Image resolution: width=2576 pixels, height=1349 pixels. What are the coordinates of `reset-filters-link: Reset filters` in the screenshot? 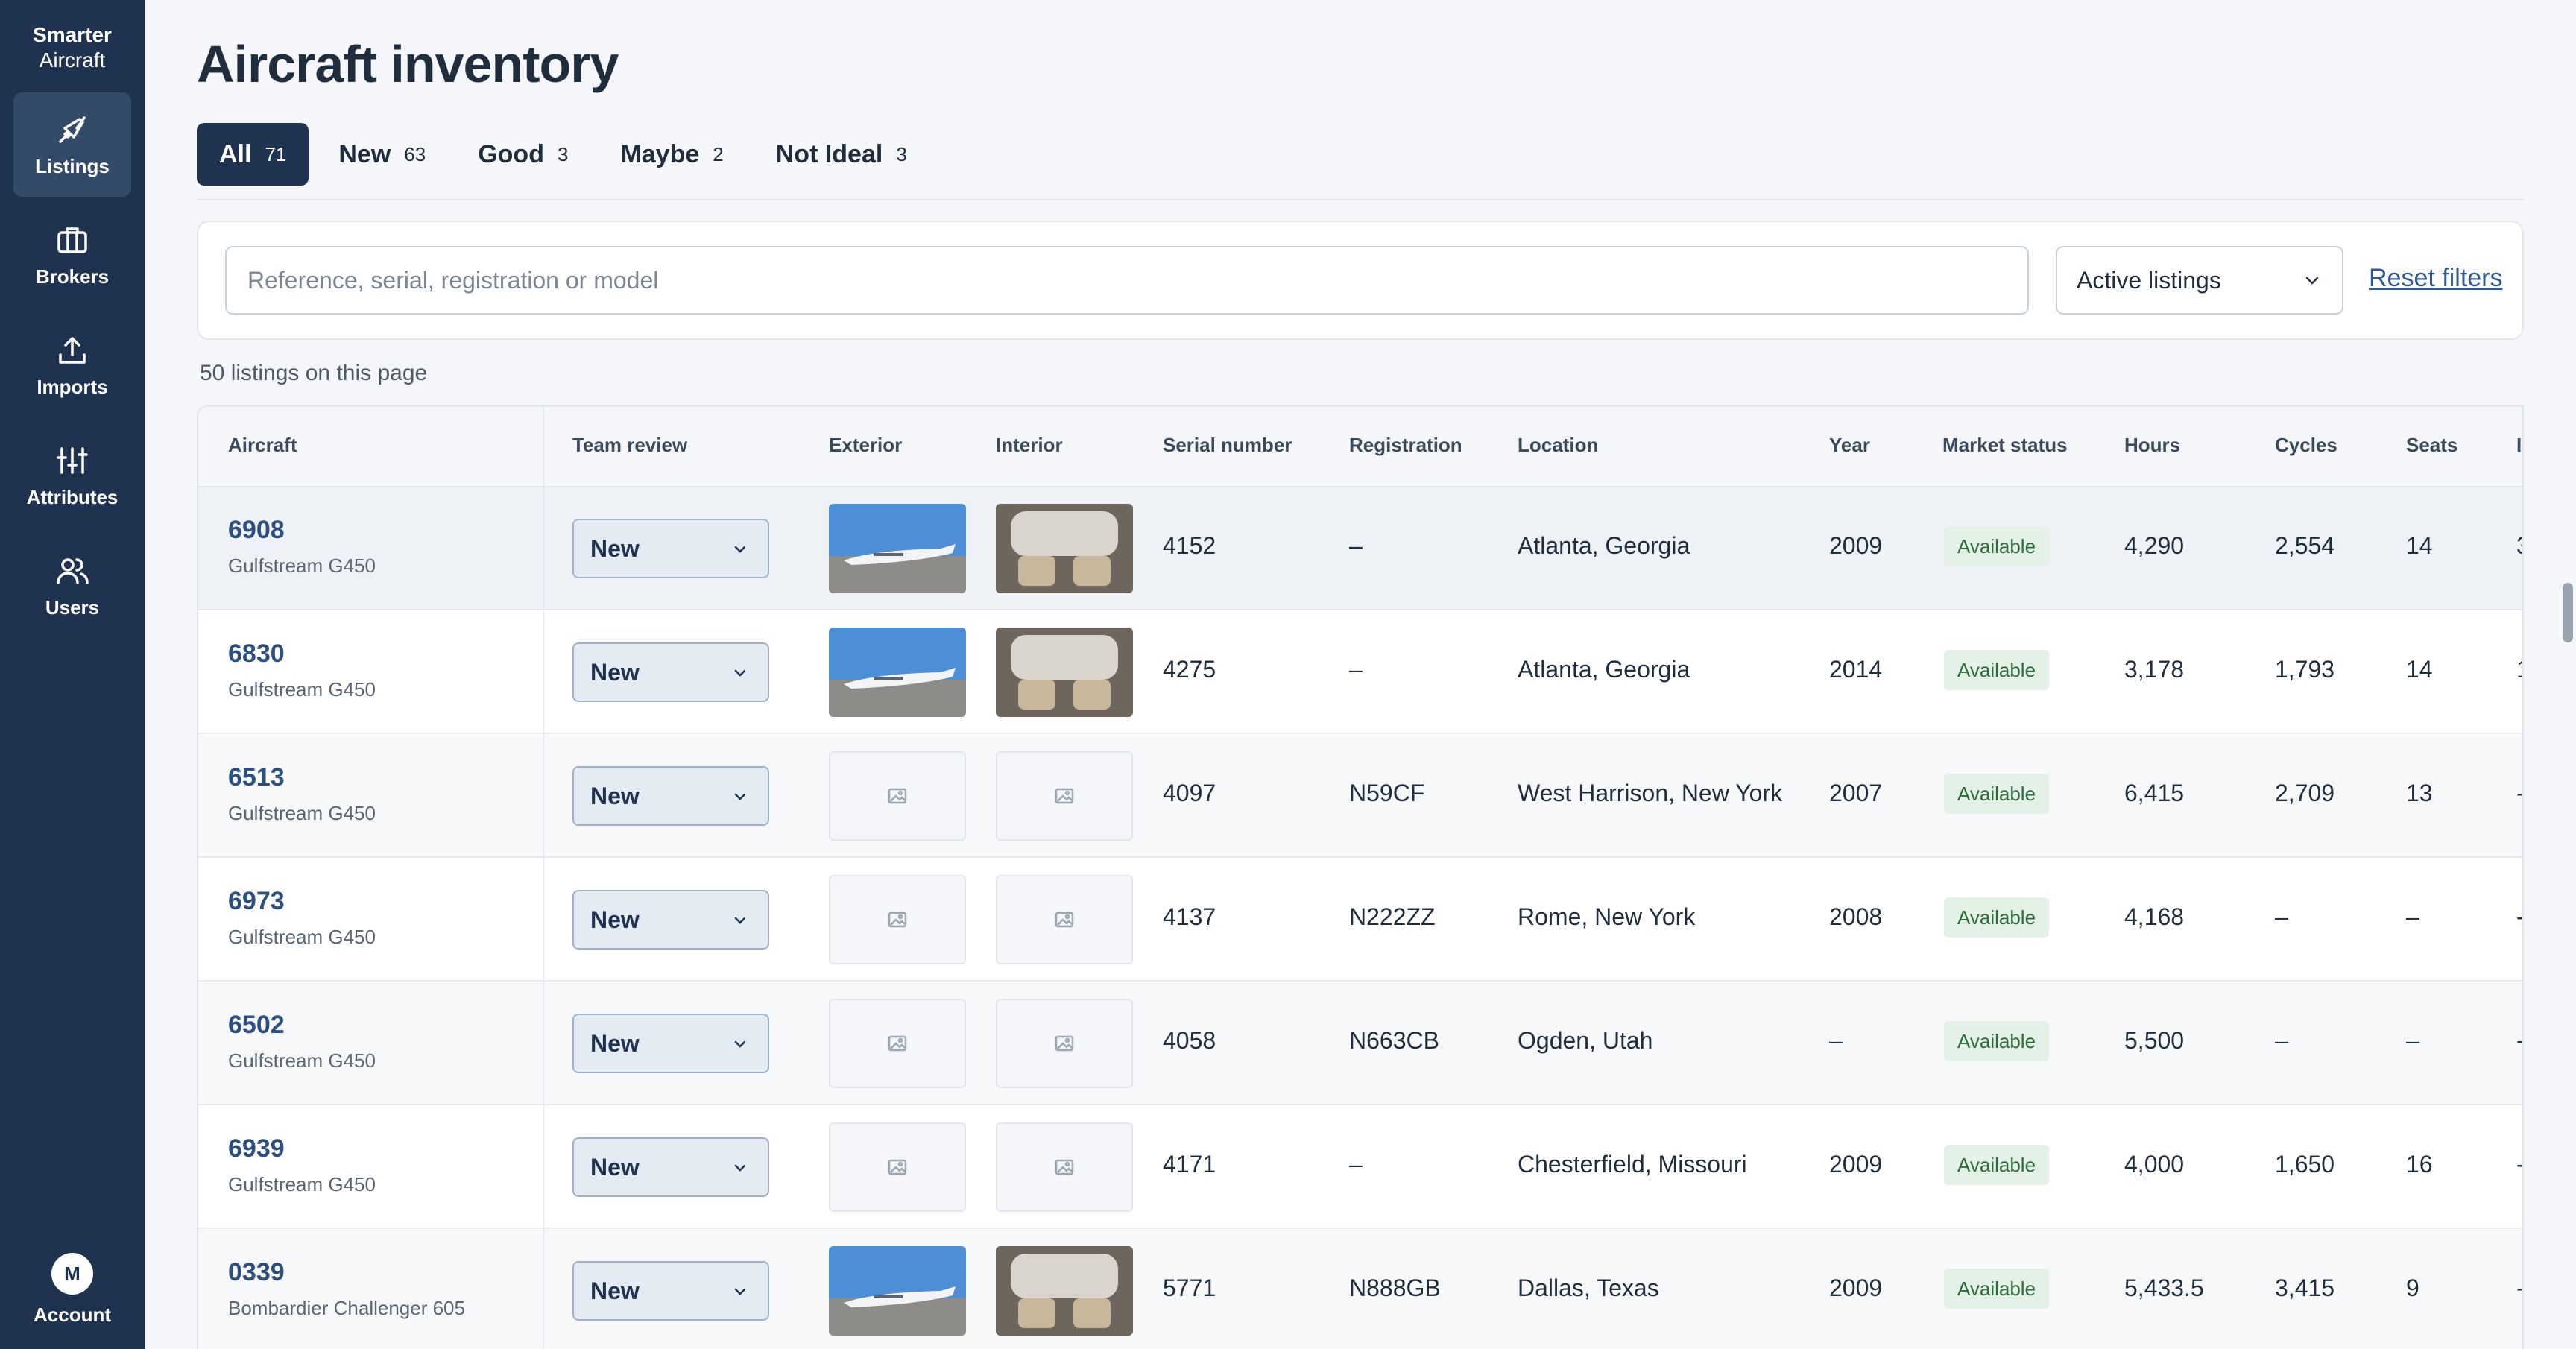 It's located at (2436, 278).